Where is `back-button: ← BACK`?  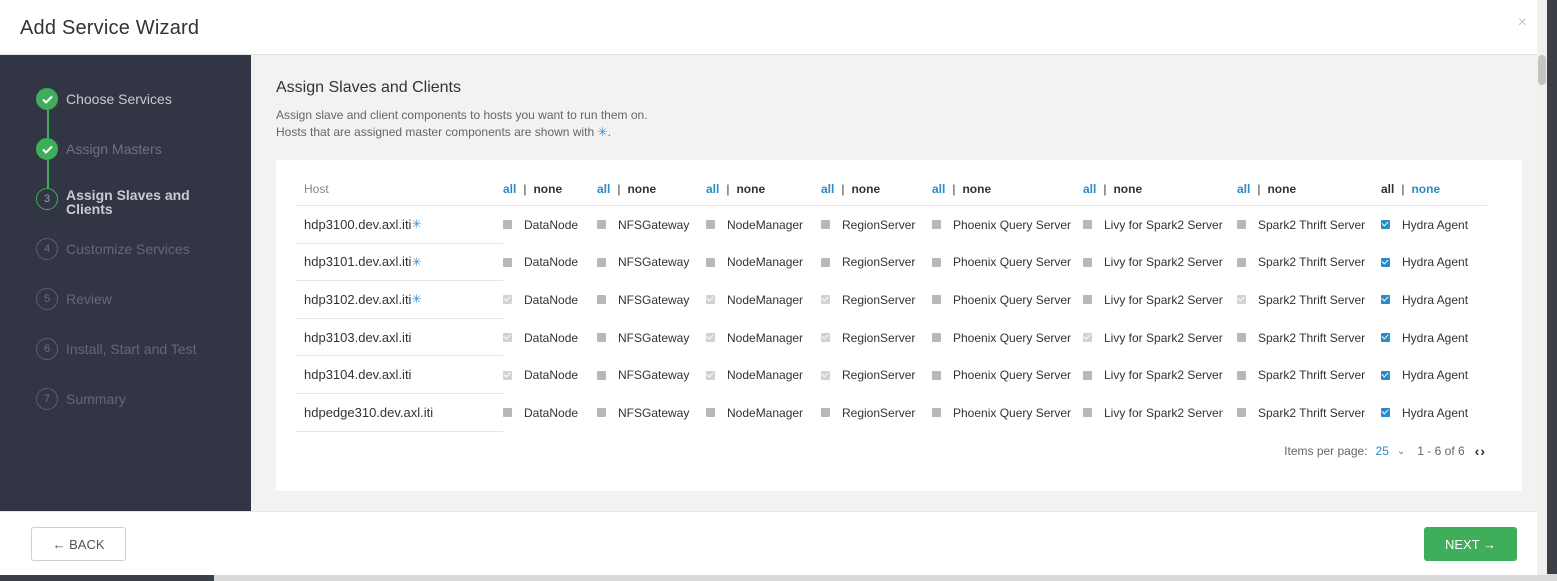 back-button: ← BACK is located at coordinates (78, 544).